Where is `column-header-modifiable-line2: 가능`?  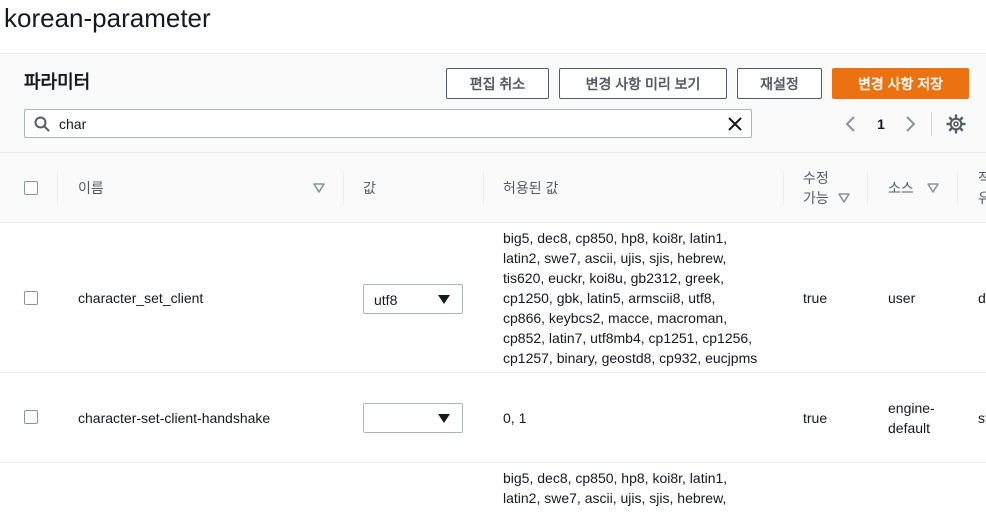 column-header-modifiable-line2: 가능 is located at coordinates (816, 198).